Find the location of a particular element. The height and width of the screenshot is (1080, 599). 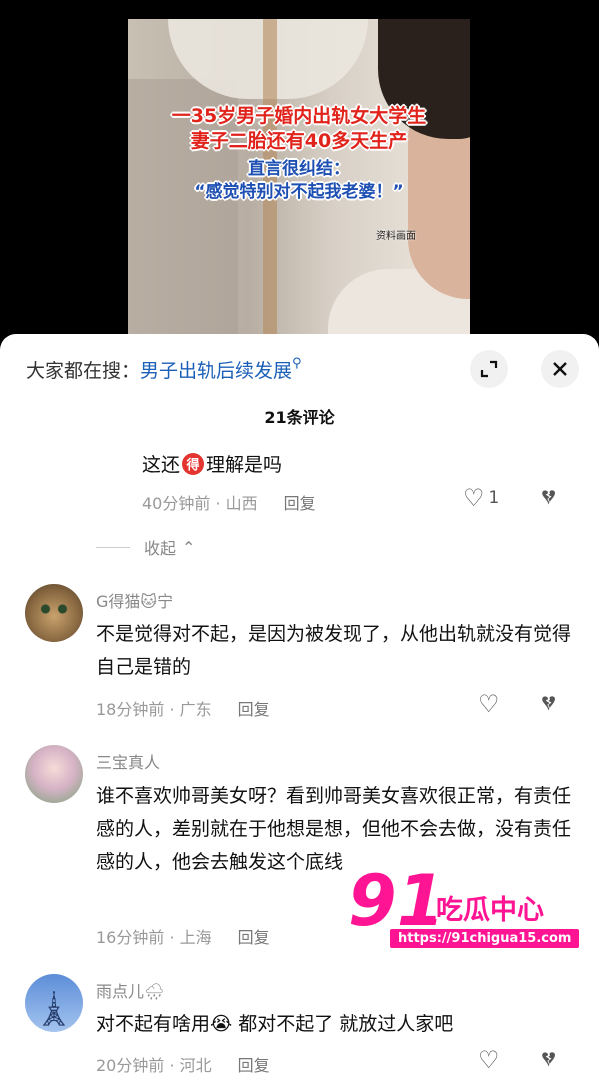

video-caption-line4: “感觉特别对不起我老婆！” is located at coordinates (299, 192).